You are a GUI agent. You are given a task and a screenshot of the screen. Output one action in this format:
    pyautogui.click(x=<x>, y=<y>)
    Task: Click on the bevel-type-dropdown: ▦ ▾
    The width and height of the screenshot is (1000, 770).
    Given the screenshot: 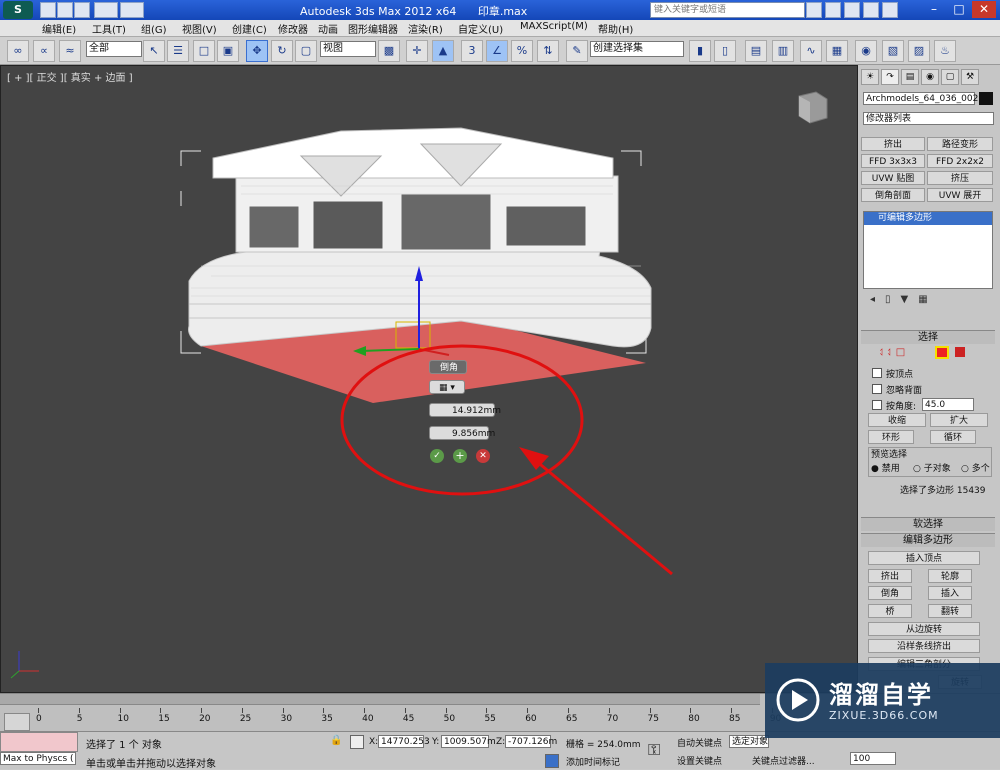 What is the action you would take?
    pyautogui.click(x=447, y=387)
    